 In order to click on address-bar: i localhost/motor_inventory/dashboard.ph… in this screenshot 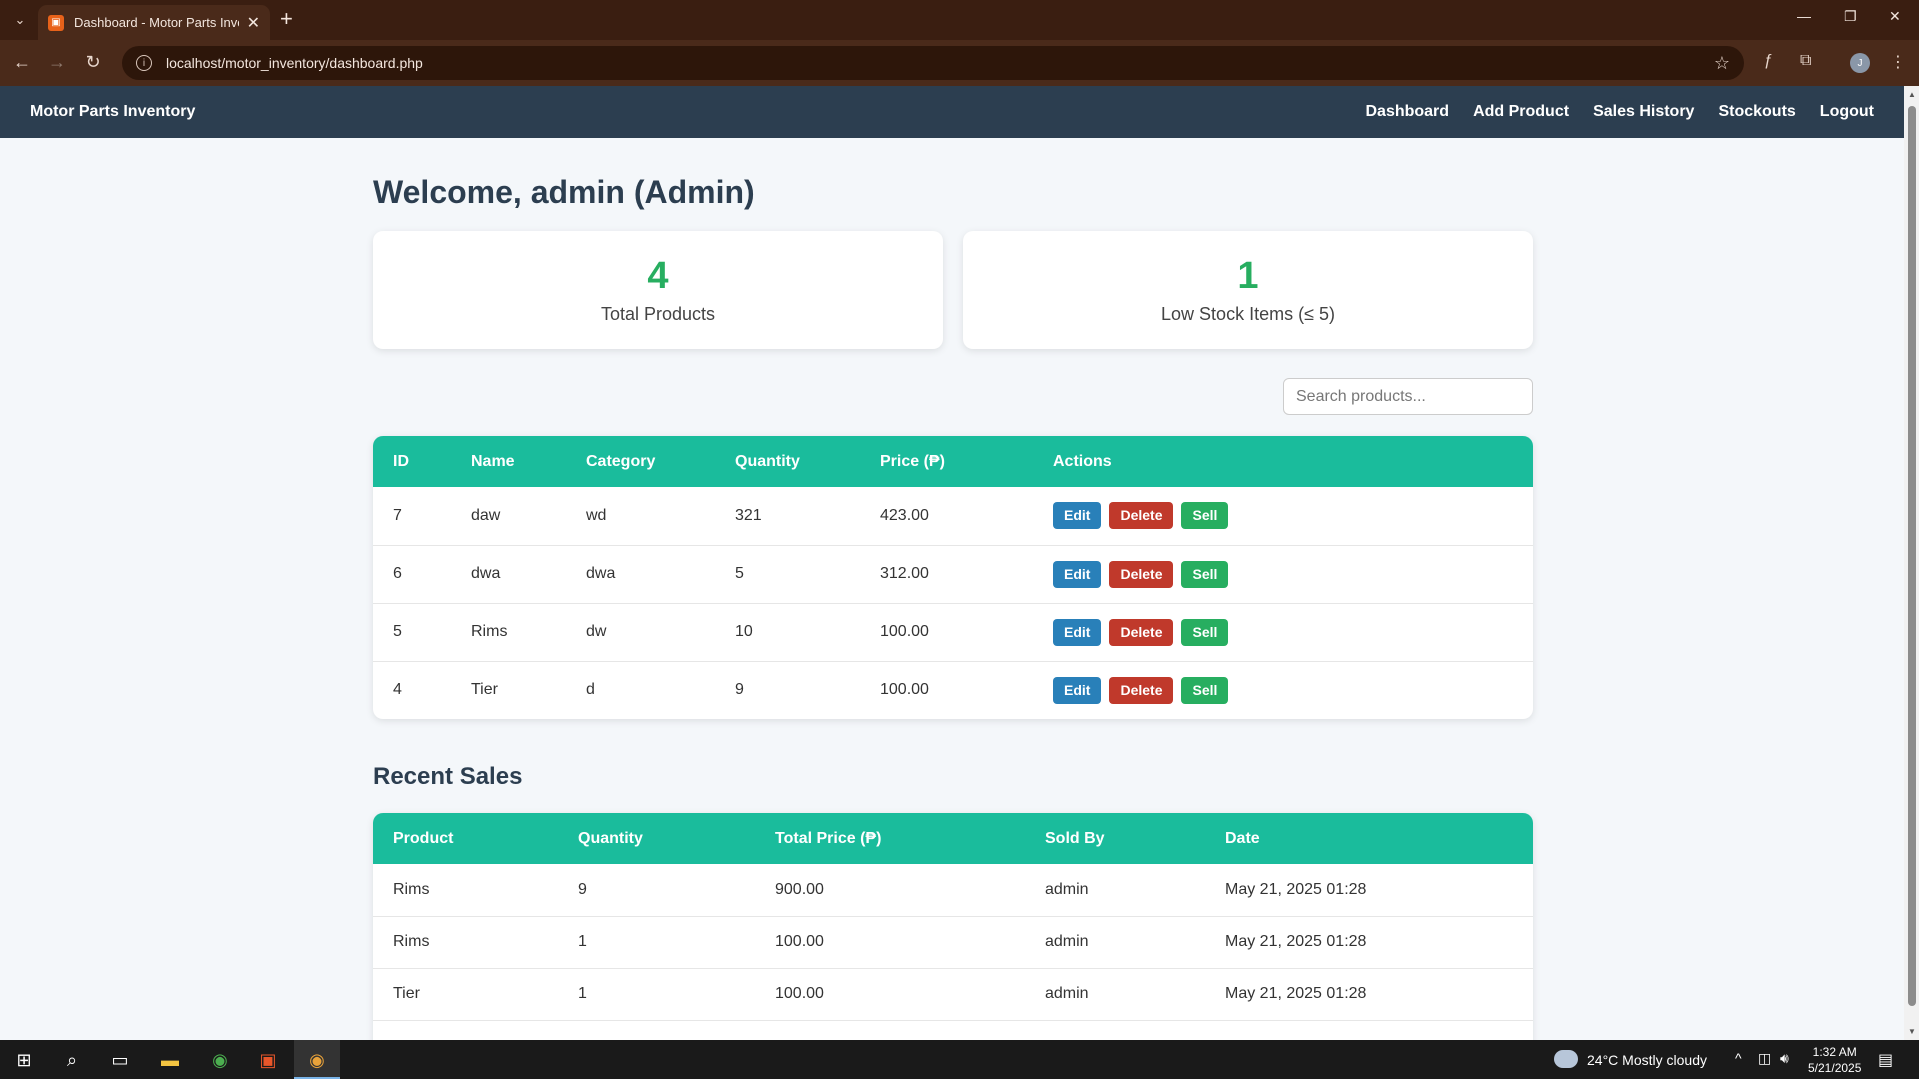, I will do `click(933, 63)`.